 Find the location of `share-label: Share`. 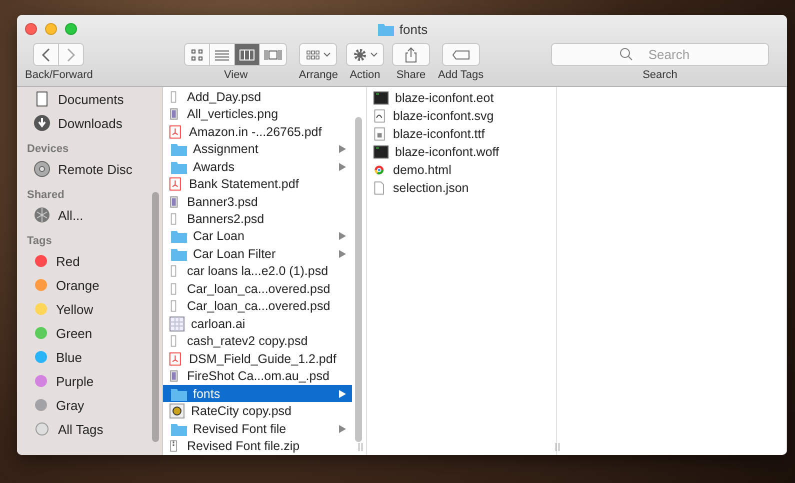

share-label: Share is located at coordinates (411, 75).